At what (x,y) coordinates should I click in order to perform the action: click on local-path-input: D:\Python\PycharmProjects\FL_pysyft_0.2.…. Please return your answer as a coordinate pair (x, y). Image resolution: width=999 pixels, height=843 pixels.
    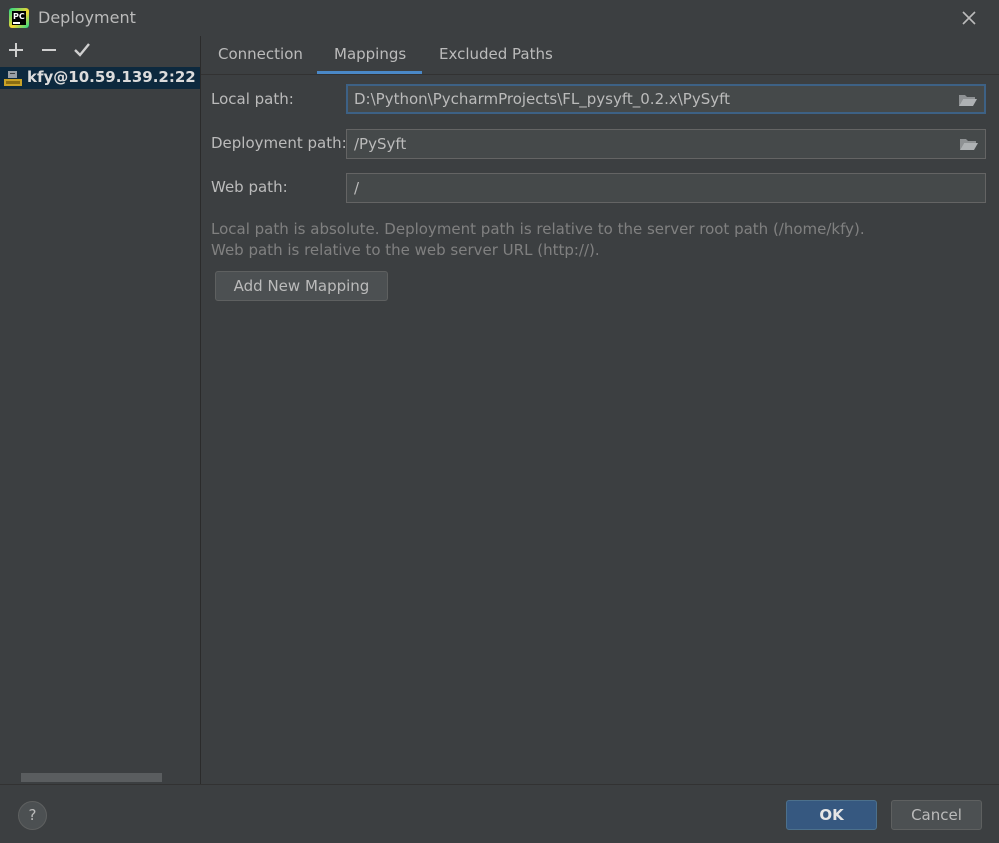
    Looking at the image, I should click on (666, 99).